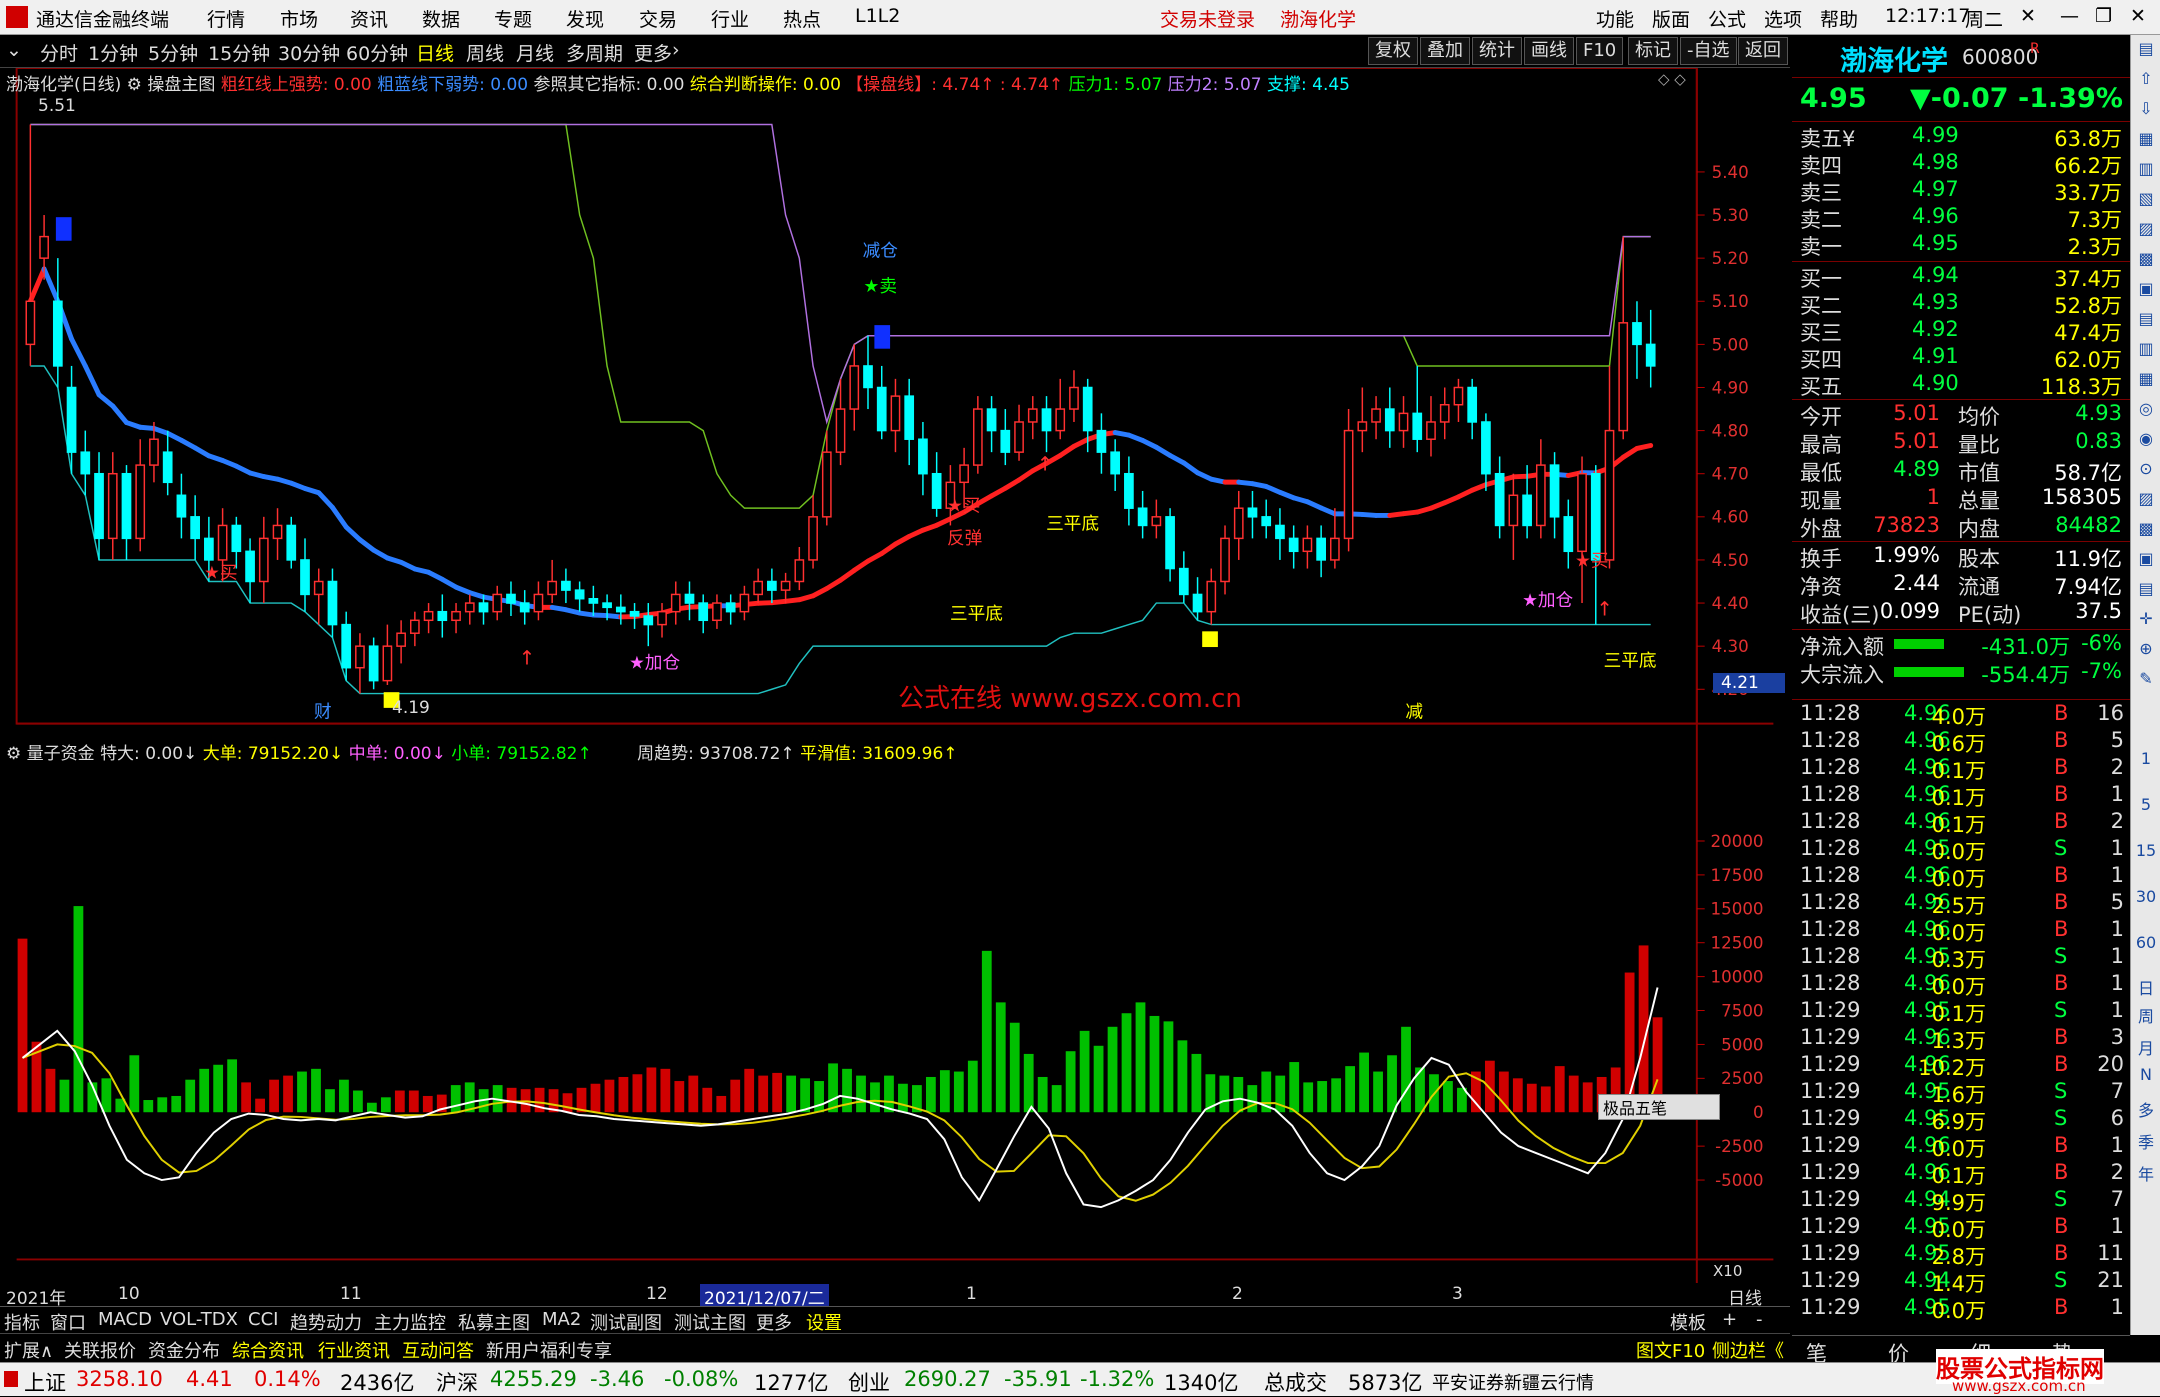 The width and height of the screenshot is (2160, 1397). Describe the element at coordinates (2146, 168) in the screenshot. I see `sidebar-icon: ▥` at that location.